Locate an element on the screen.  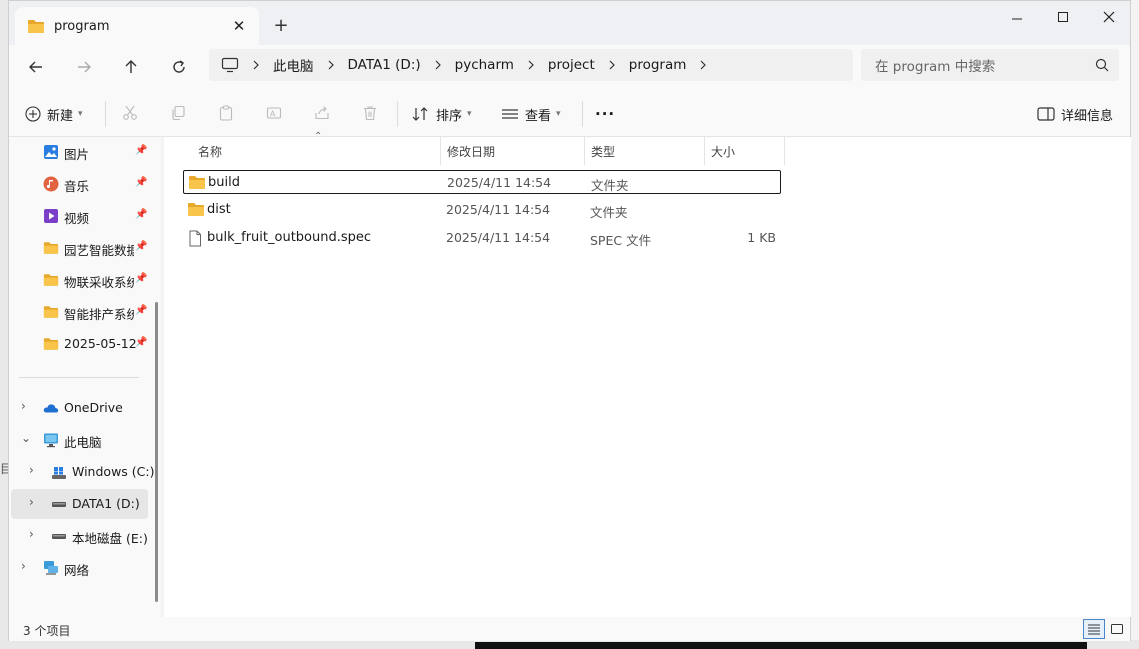
sidebar-item-label: 网络 is located at coordinates (77, 570).